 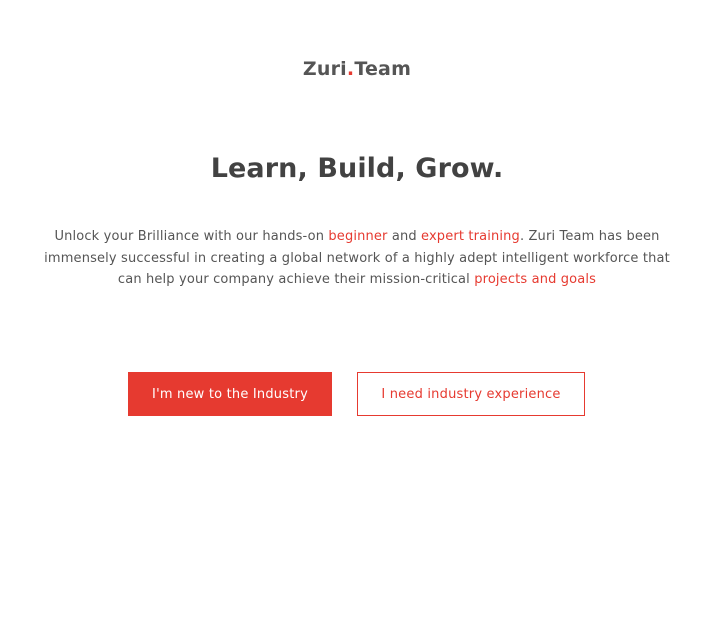 What do you see at coordinates (357, 236) in the screenshot?
I see `beginner-link: beginner` at bounding box center [357, 236].